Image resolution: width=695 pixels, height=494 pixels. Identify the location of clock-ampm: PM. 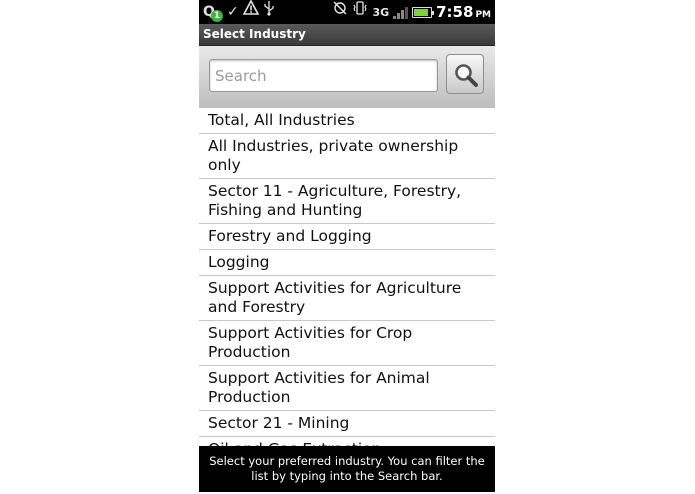
(483, 15).